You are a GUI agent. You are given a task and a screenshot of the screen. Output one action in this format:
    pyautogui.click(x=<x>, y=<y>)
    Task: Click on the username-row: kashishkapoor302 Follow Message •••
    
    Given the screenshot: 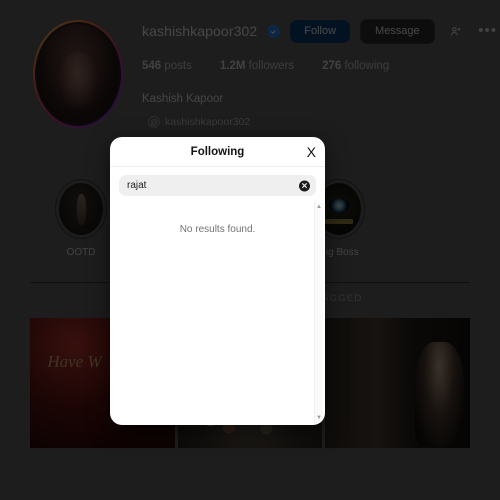 What is the action you would take?
    pyautogui.click(x=320, y=31)
    